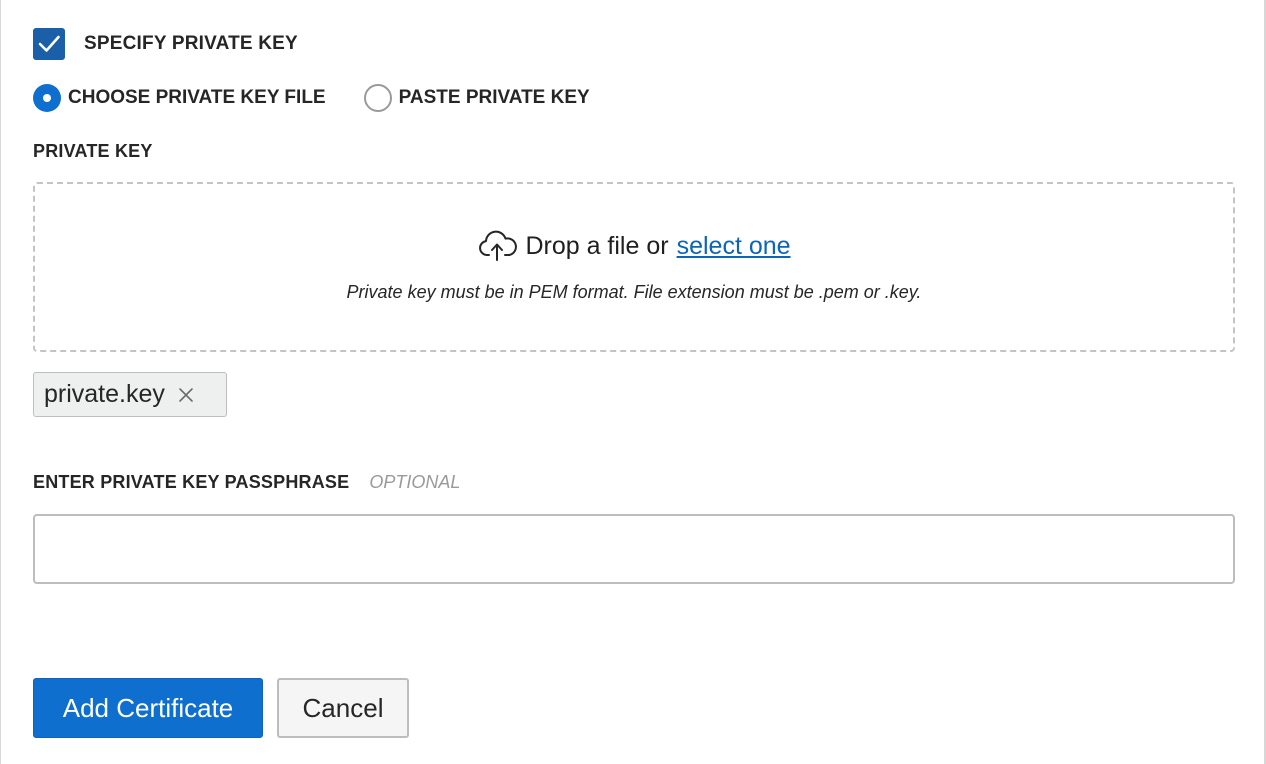 This screenshot has height=764, width=1266. I want to click on add-certificate-button: Add Certificate, so click(148, 708).